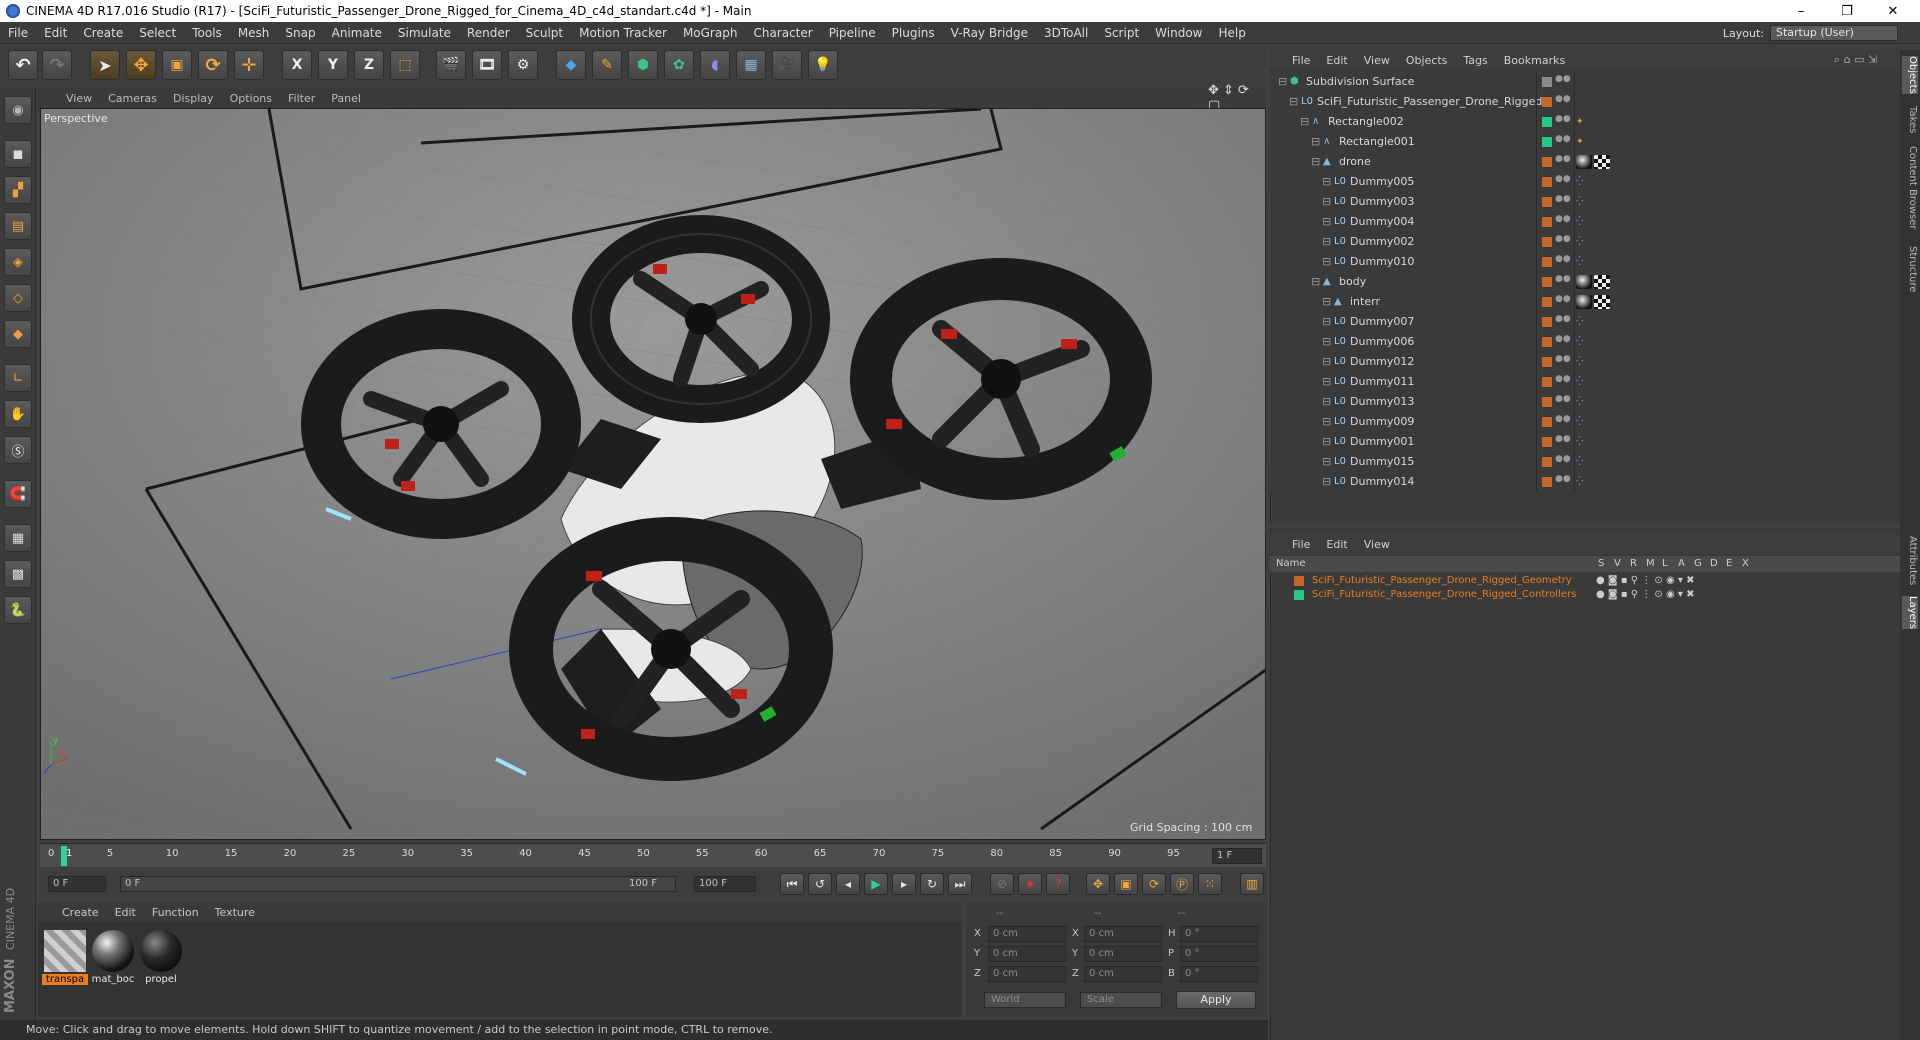  I want to click on object-row: ⊟ L0 Dummy003 ●● ⁛, so click(1585, 202).